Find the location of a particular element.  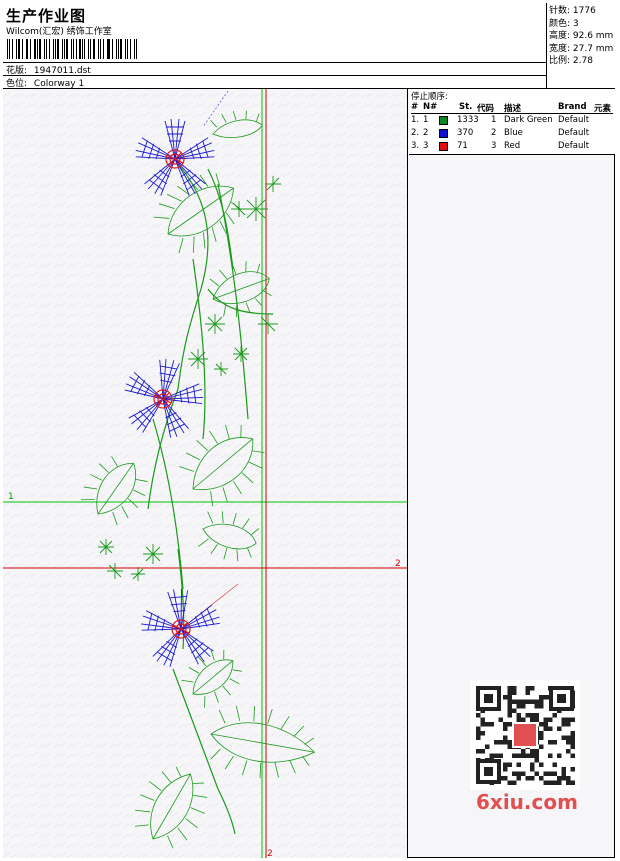

barcode is located at coordinates (73, 49).